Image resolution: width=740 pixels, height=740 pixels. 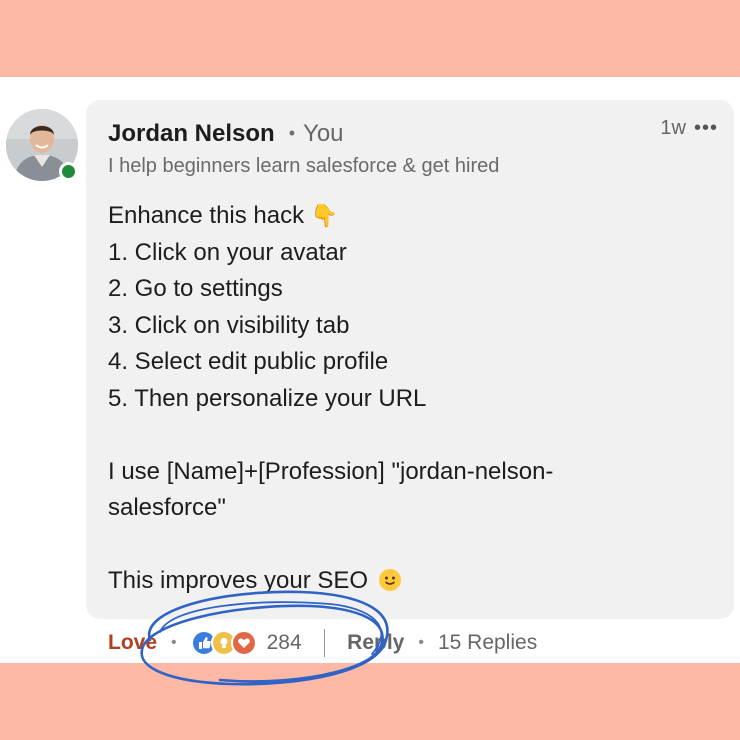 What do you see at coordinates (132, 643) in the screenshot?
I see `love-reaction-button: Love` at bounding box center [132, 643].